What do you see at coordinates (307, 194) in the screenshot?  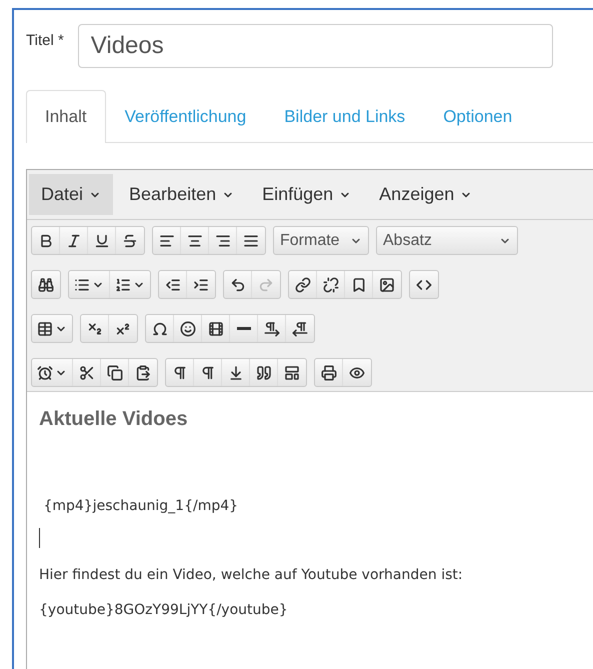 I see `menu-item: Einfügen` at bounding box center [307, 194].